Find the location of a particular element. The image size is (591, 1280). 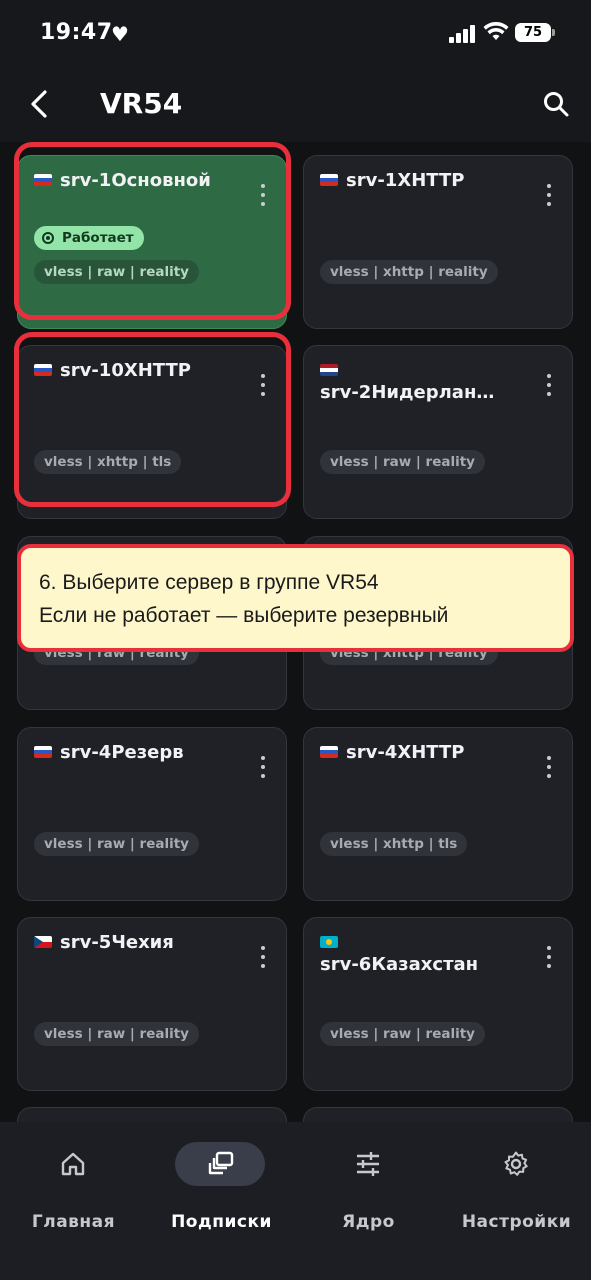

nav-label: Главная is located at coordinates (73, 1222).